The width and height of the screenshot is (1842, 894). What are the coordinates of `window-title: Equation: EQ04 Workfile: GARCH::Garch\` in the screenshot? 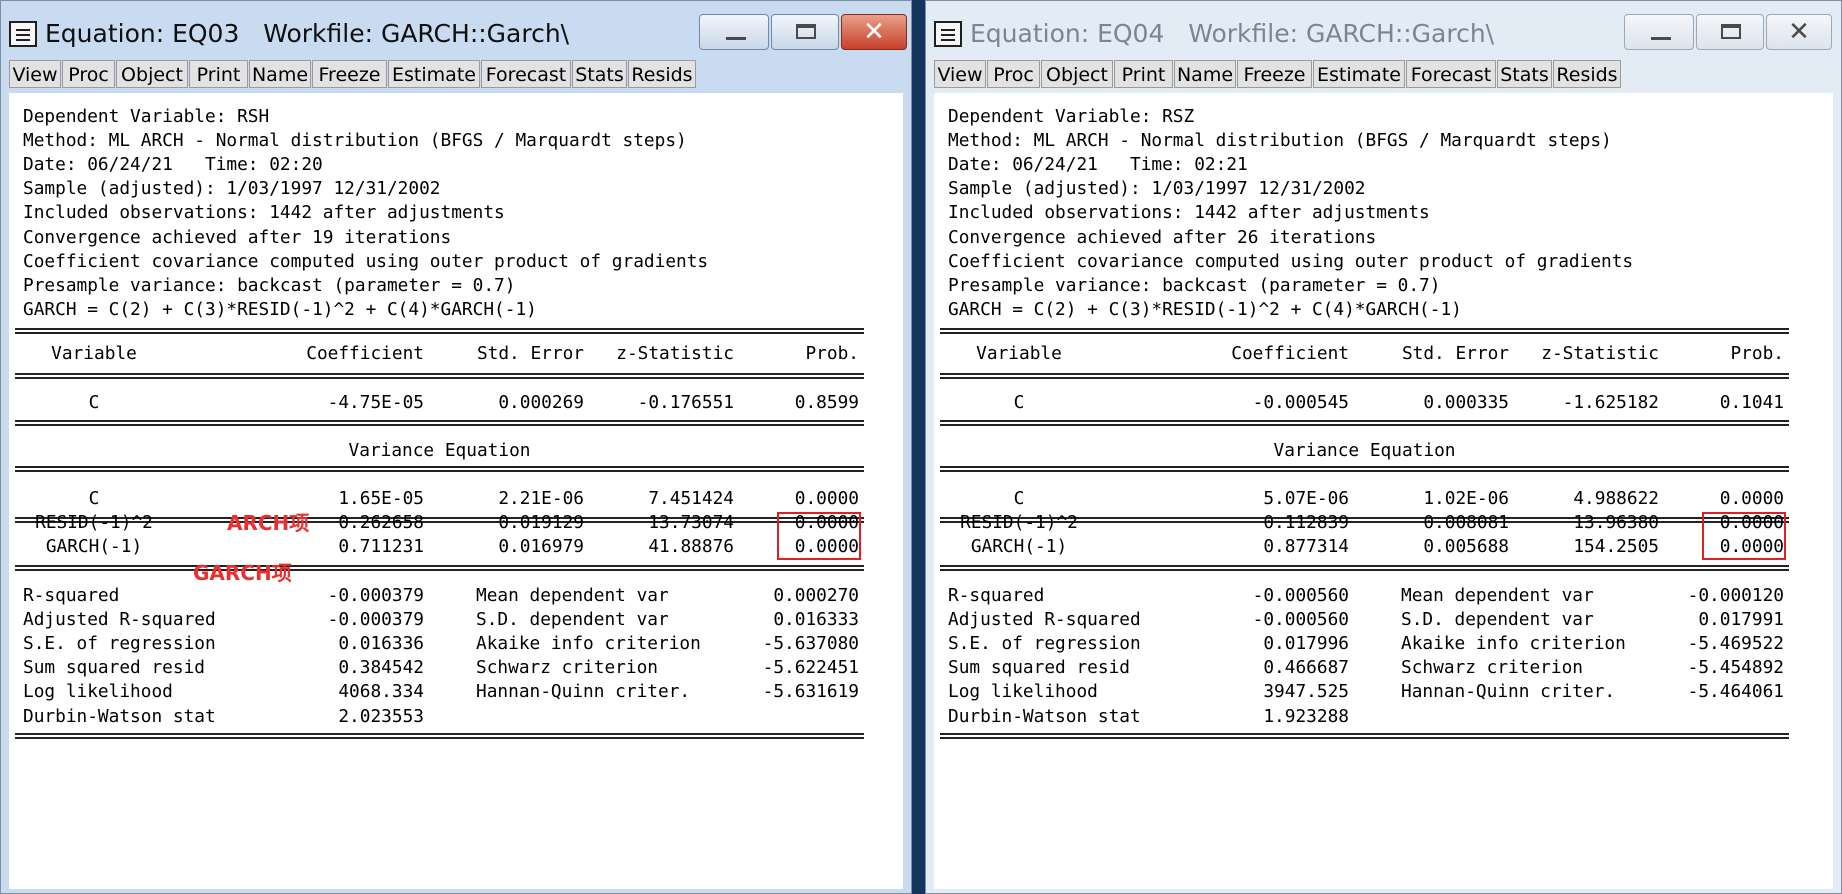 It's located at (1232, 33).